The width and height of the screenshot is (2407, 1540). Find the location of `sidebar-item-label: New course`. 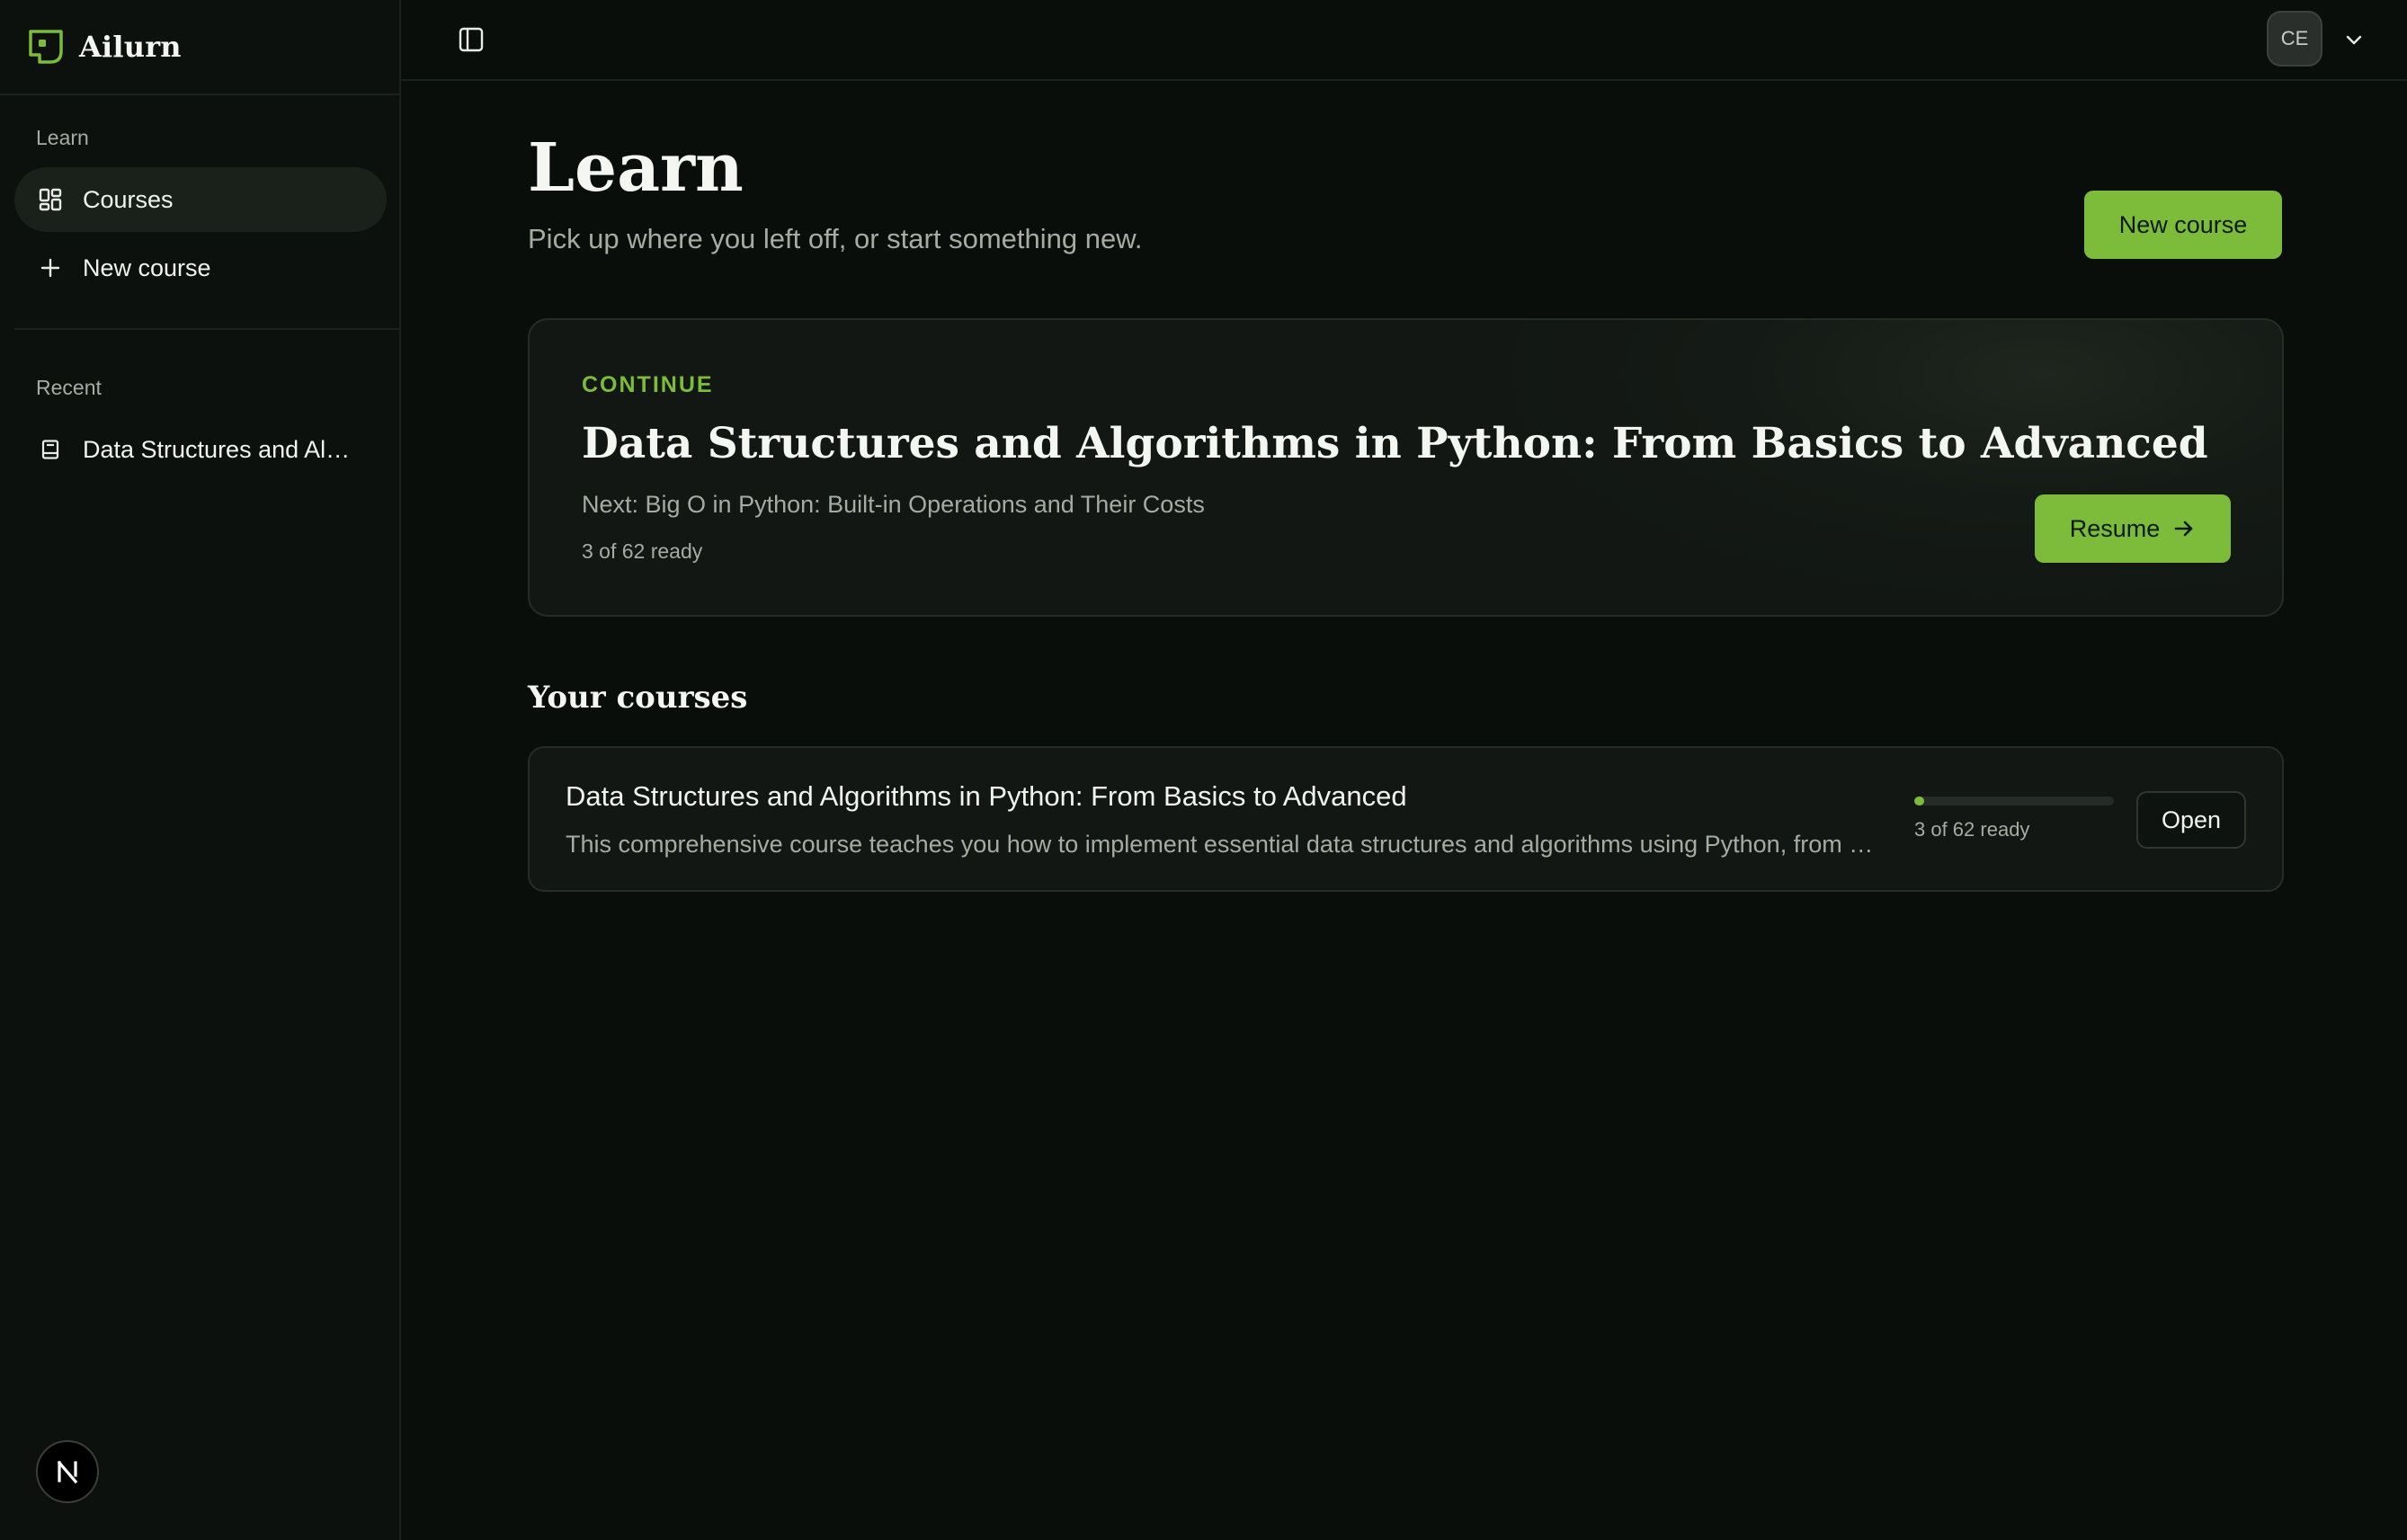

sidebar-item-label: New course is located at coordinates (147, 267).